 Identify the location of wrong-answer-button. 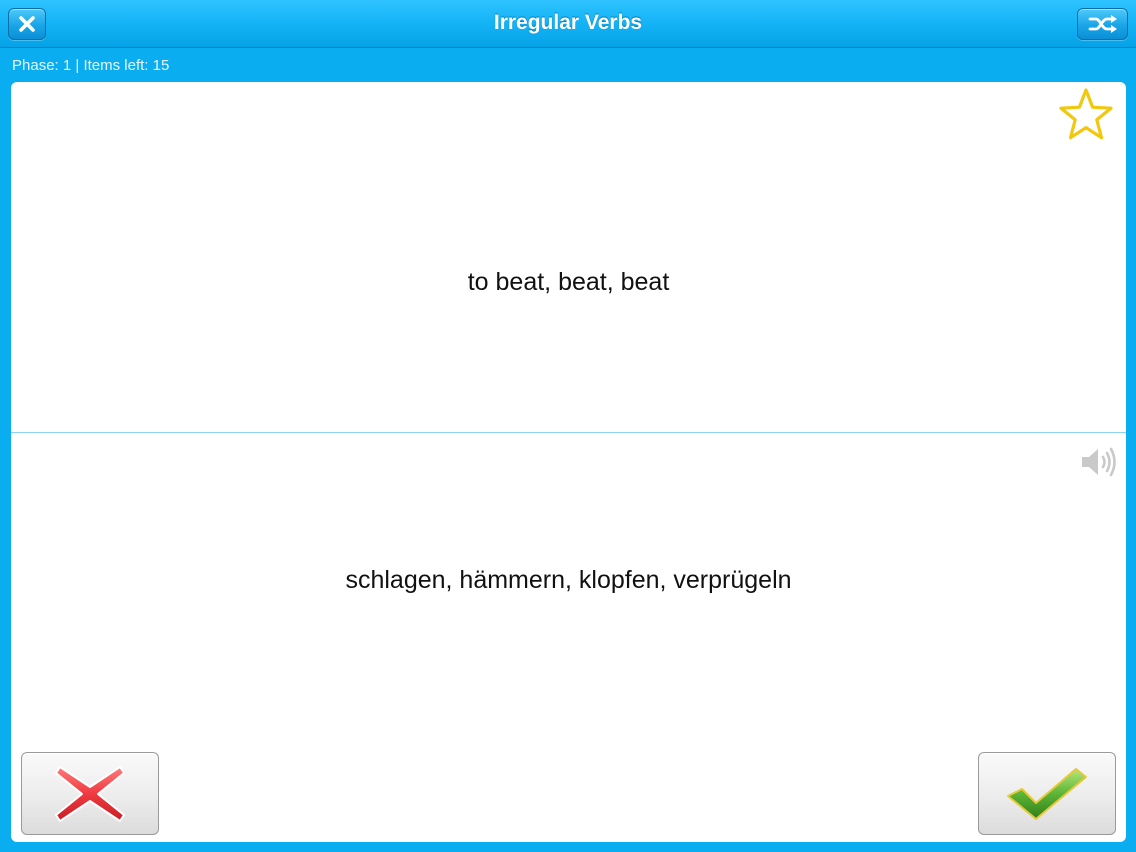
(90, 793).